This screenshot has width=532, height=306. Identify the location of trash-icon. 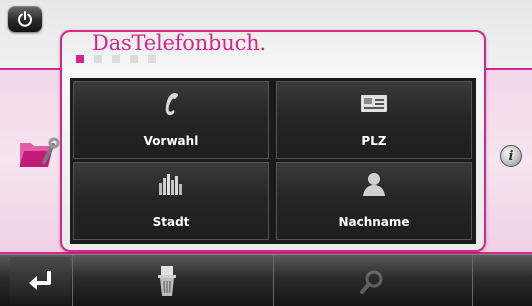
(167, 281).